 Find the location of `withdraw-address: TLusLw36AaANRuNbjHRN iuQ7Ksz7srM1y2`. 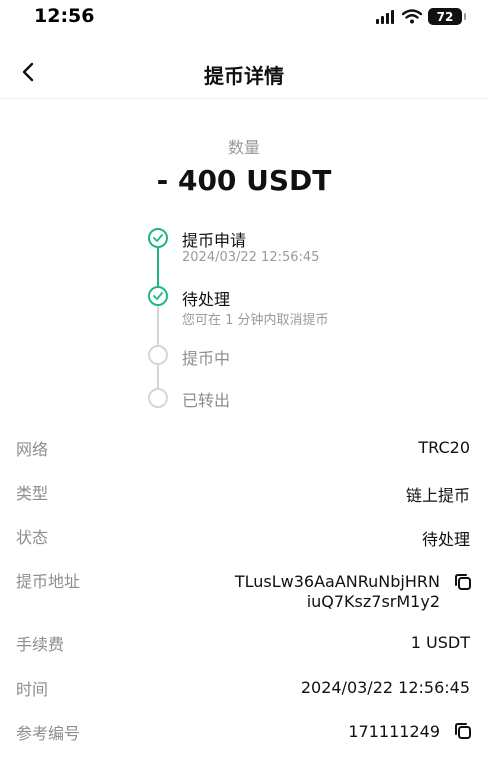

withdraw-address: TLusLw36AaANRuNbjHRN iuQ7Ksz7srM1y2 is located at coordinates (337, 592).